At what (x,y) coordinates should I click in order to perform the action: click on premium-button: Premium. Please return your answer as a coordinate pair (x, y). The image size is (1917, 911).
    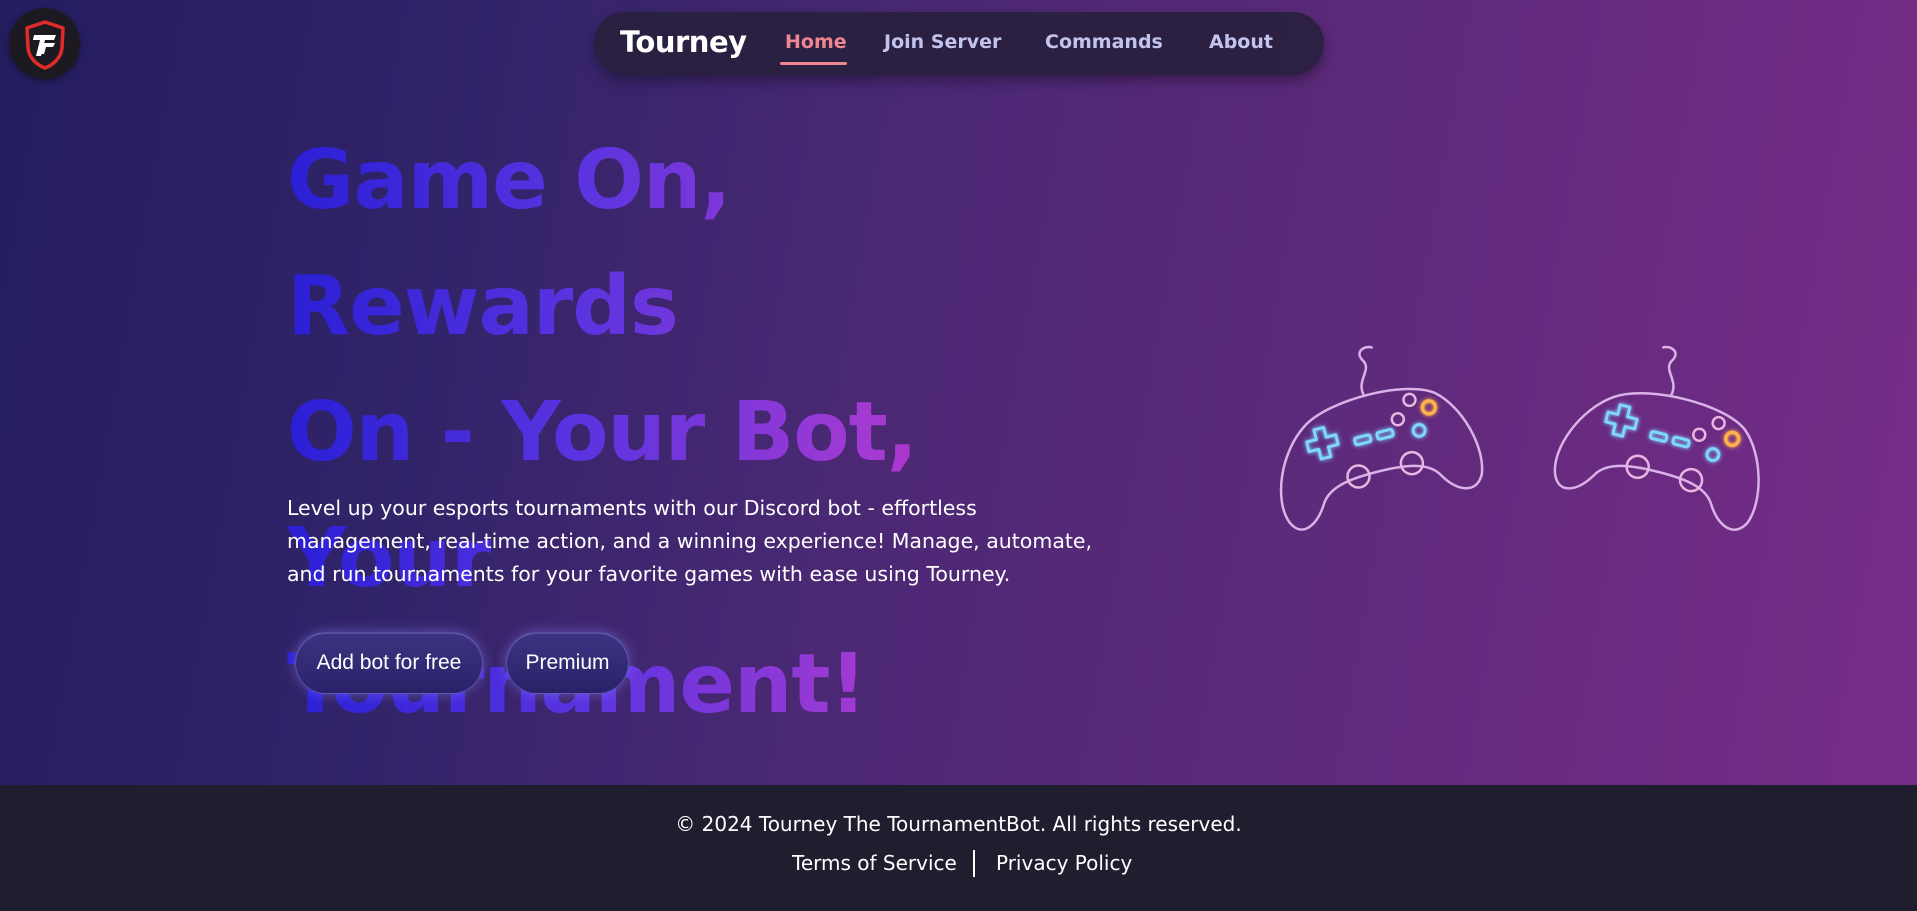
    Looking at the image, I should click on (567, 663).